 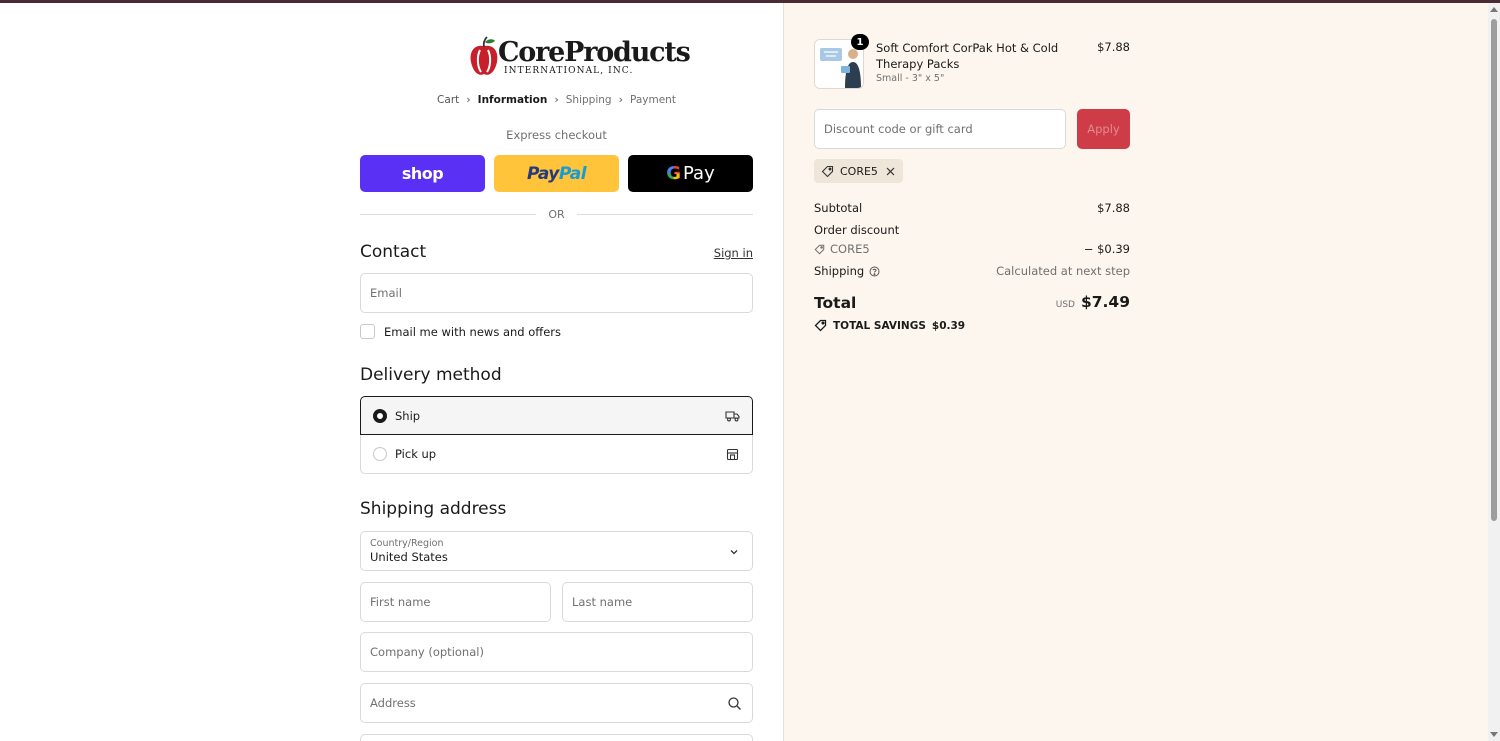 I want to click on apple-logo-icon, so click(x=484, y=55).